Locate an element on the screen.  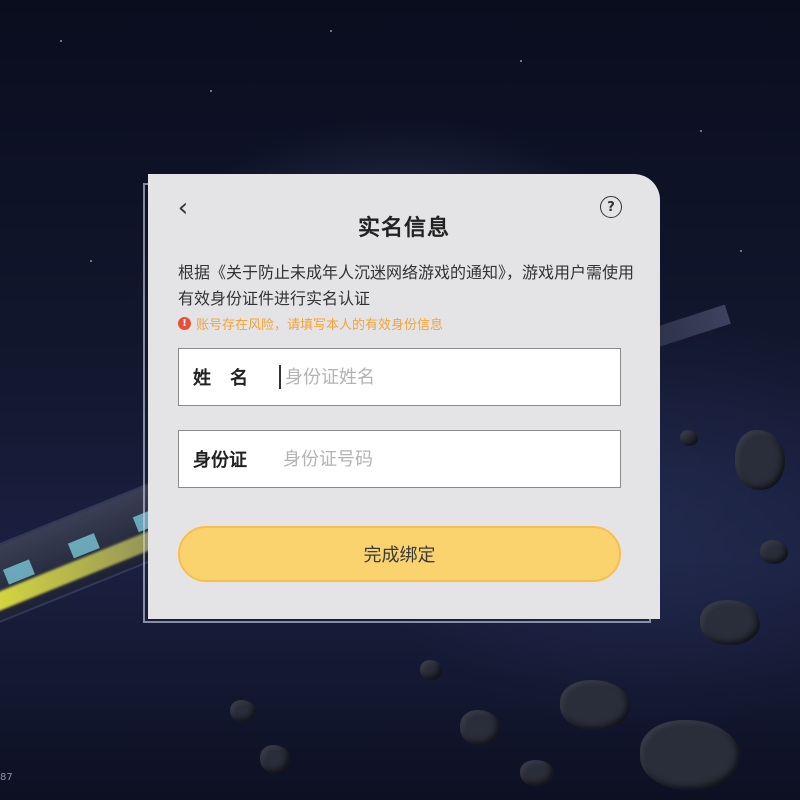
warning-text: 账号存在风险，请填写本人的有效身份信息 is located at coordinates (320, 325).